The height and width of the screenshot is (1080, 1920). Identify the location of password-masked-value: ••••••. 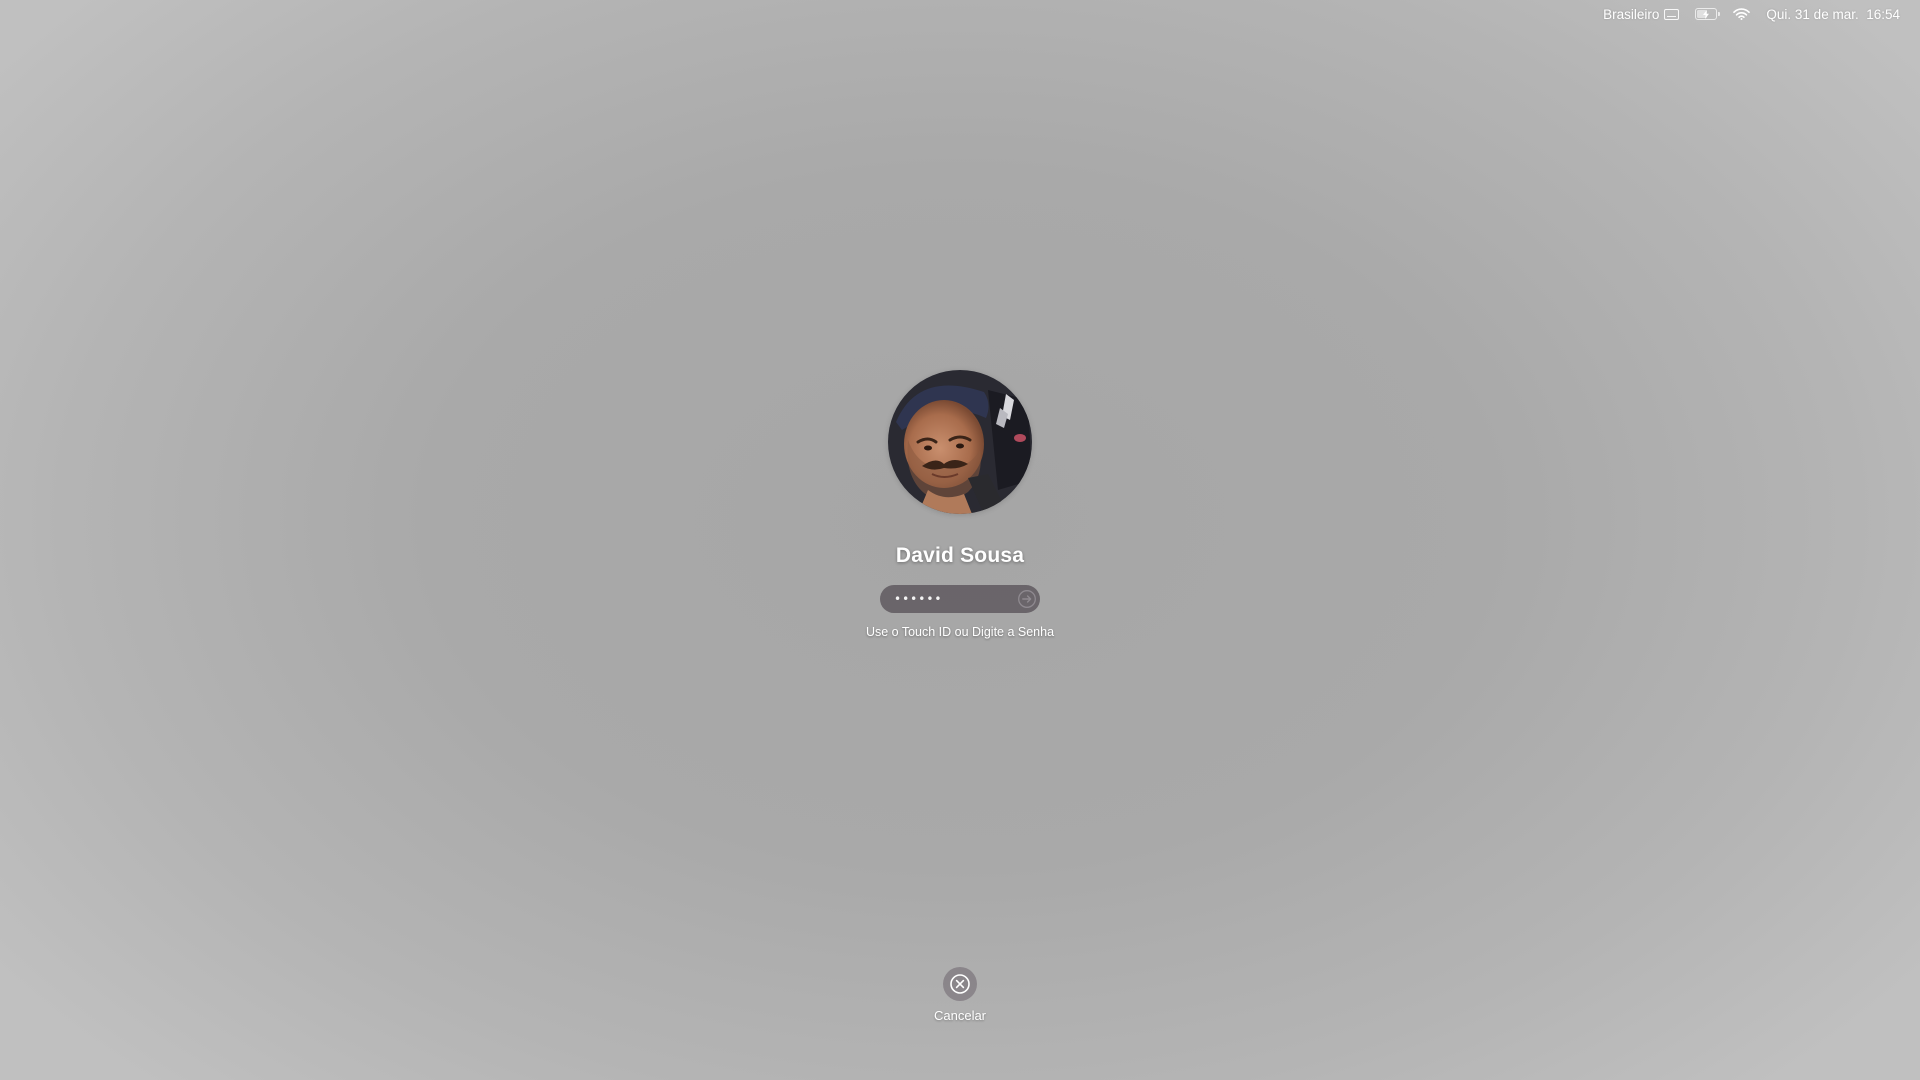
(918, 599).